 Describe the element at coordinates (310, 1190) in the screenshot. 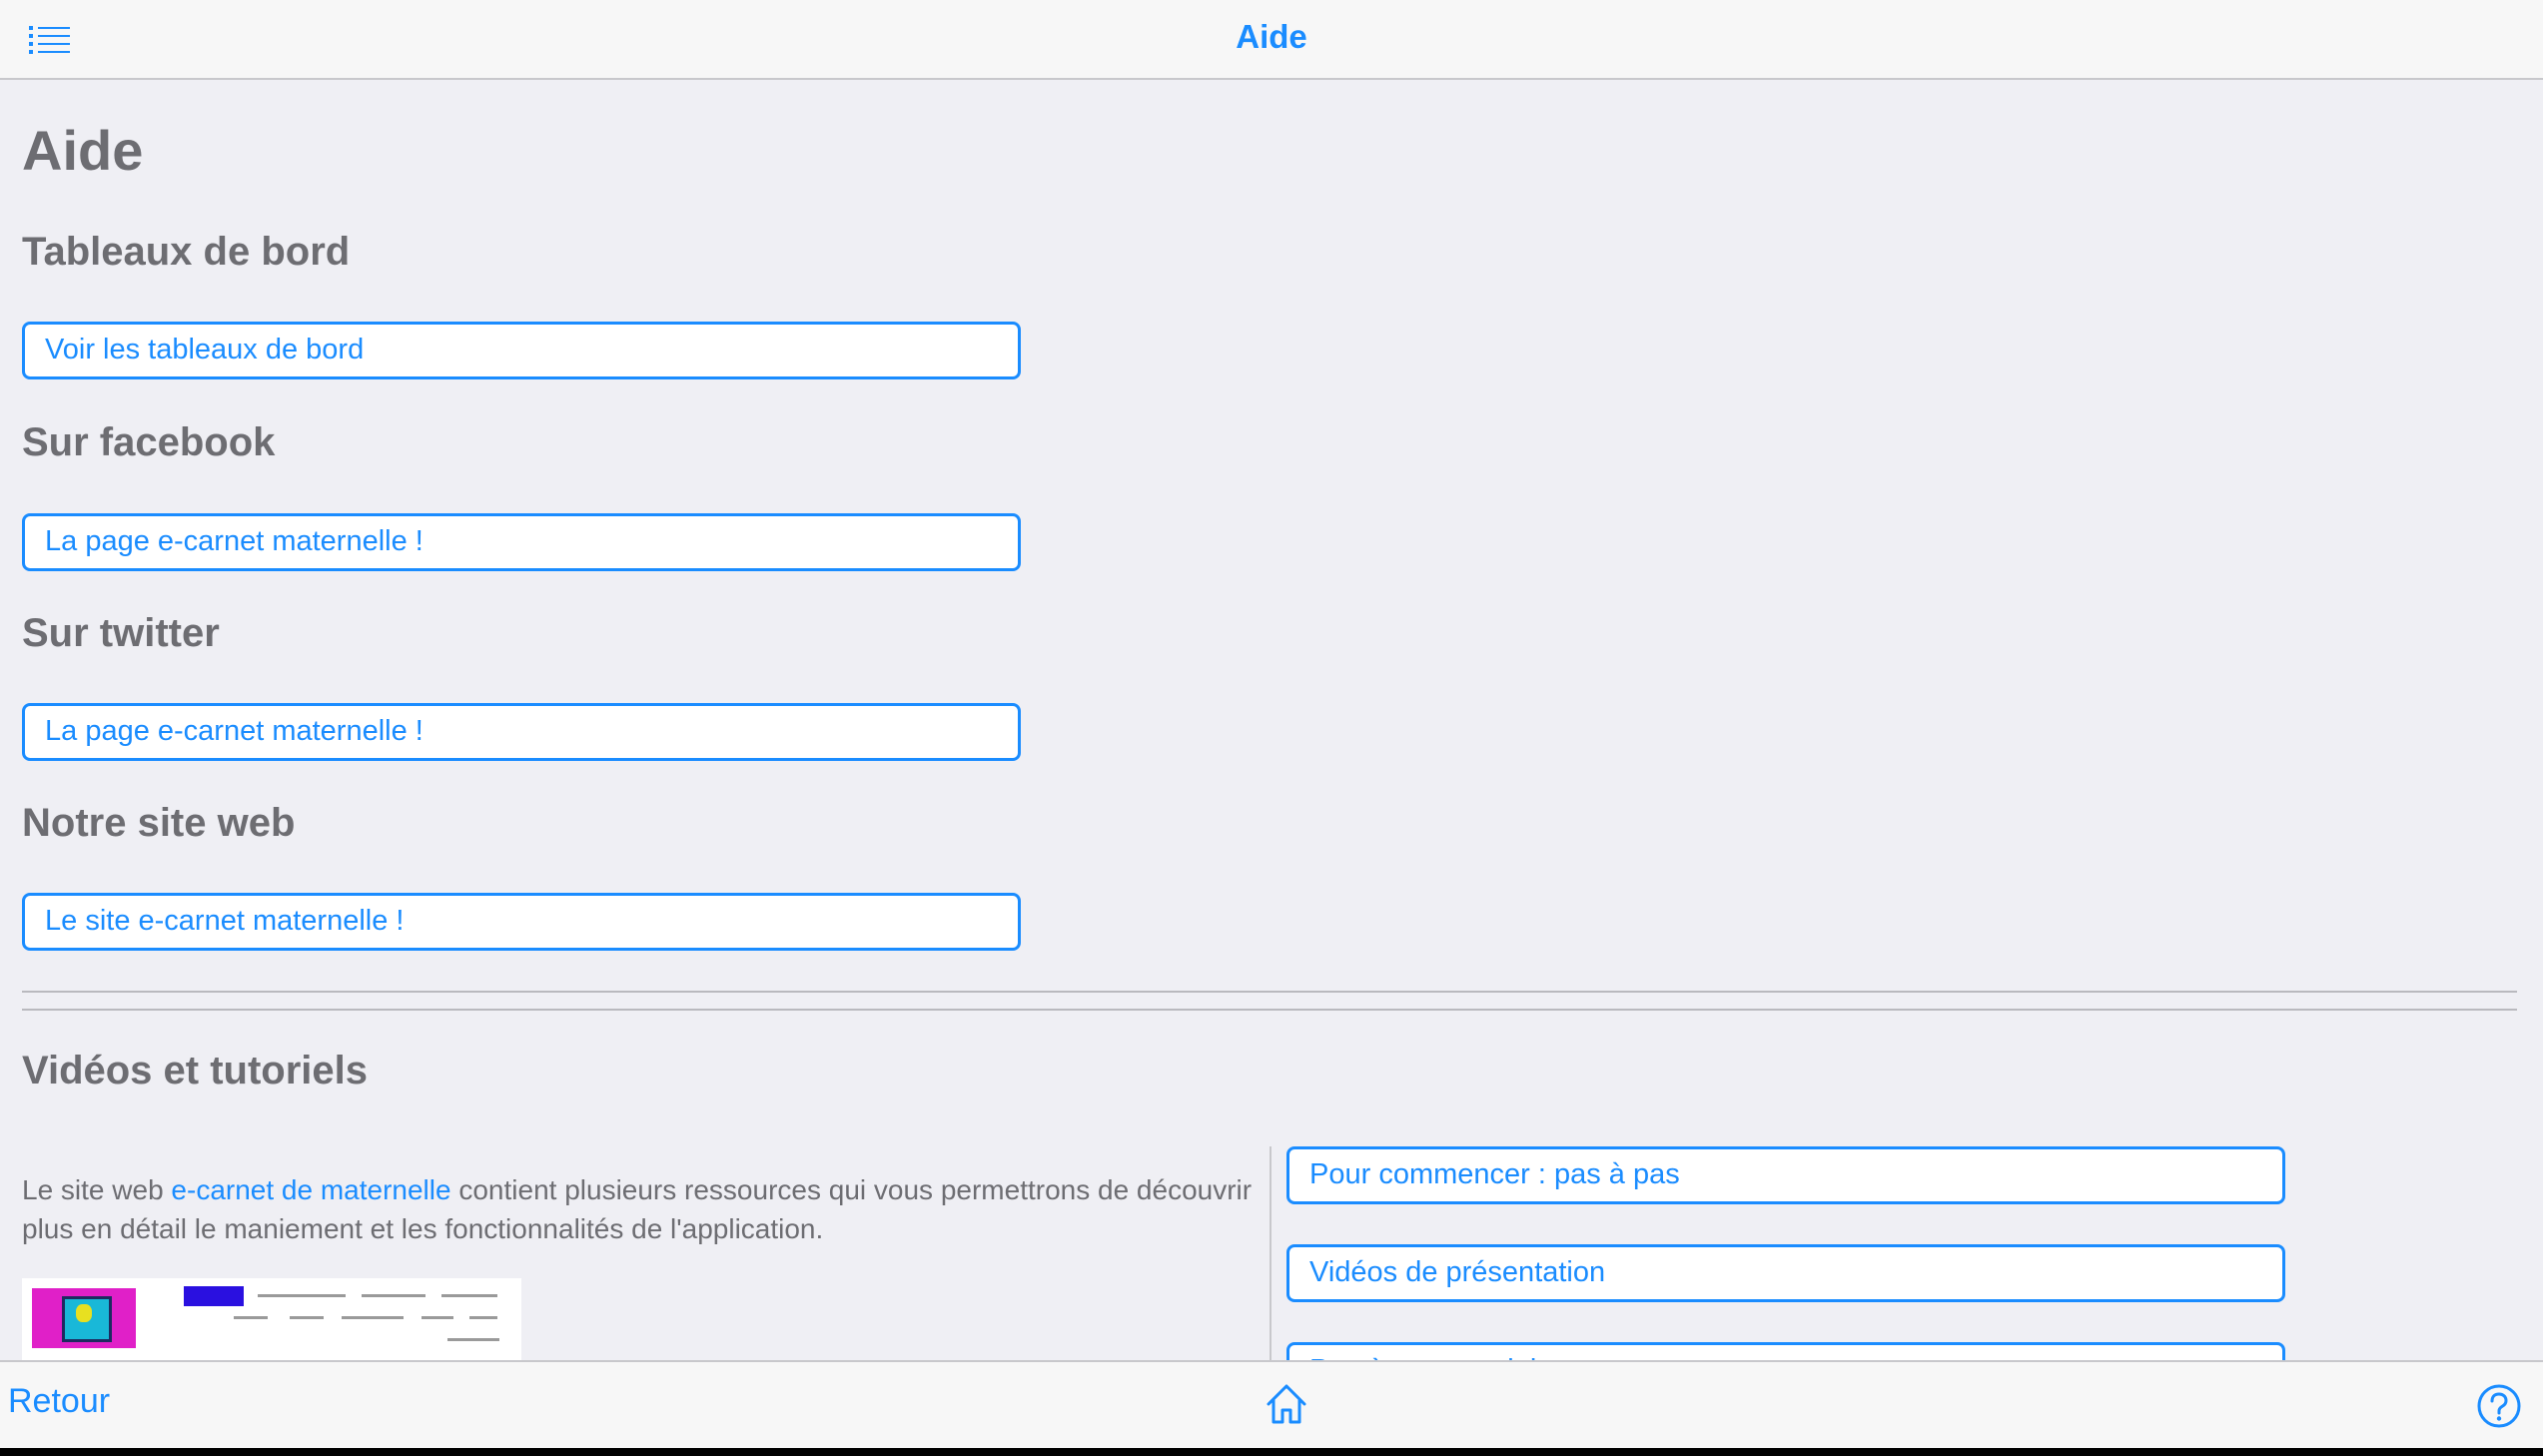

I see `website-link: e-carnet de maternelle` at that location.